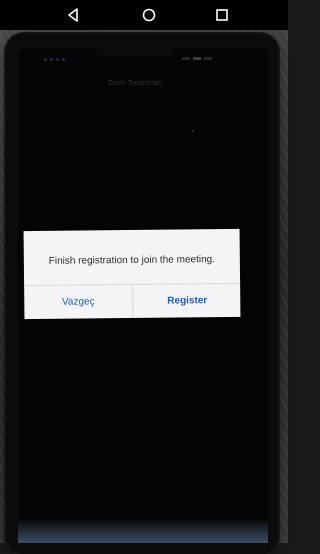  What do you see at coordinates (78, 302) in the screenshot?
I see `cancel-button: Vazgeç` at bounding box center [78, 302].